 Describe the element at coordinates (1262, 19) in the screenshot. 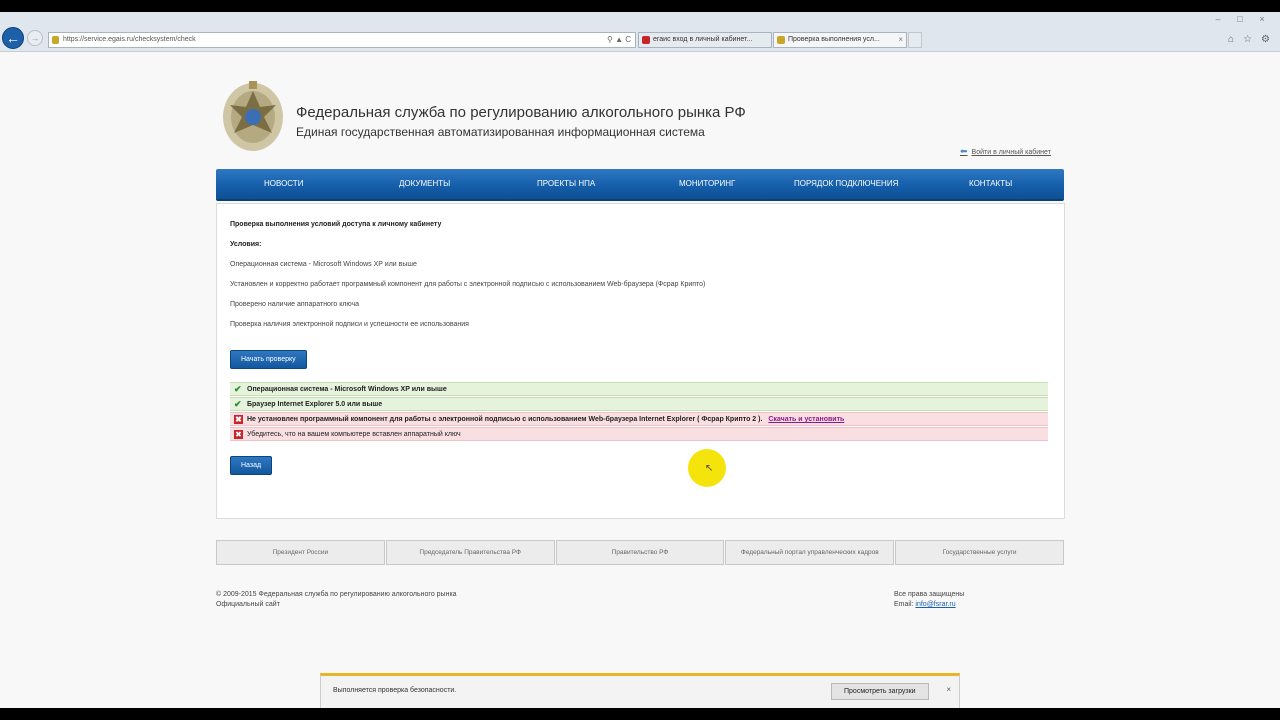

I see `close-window-button: ×` at that location.